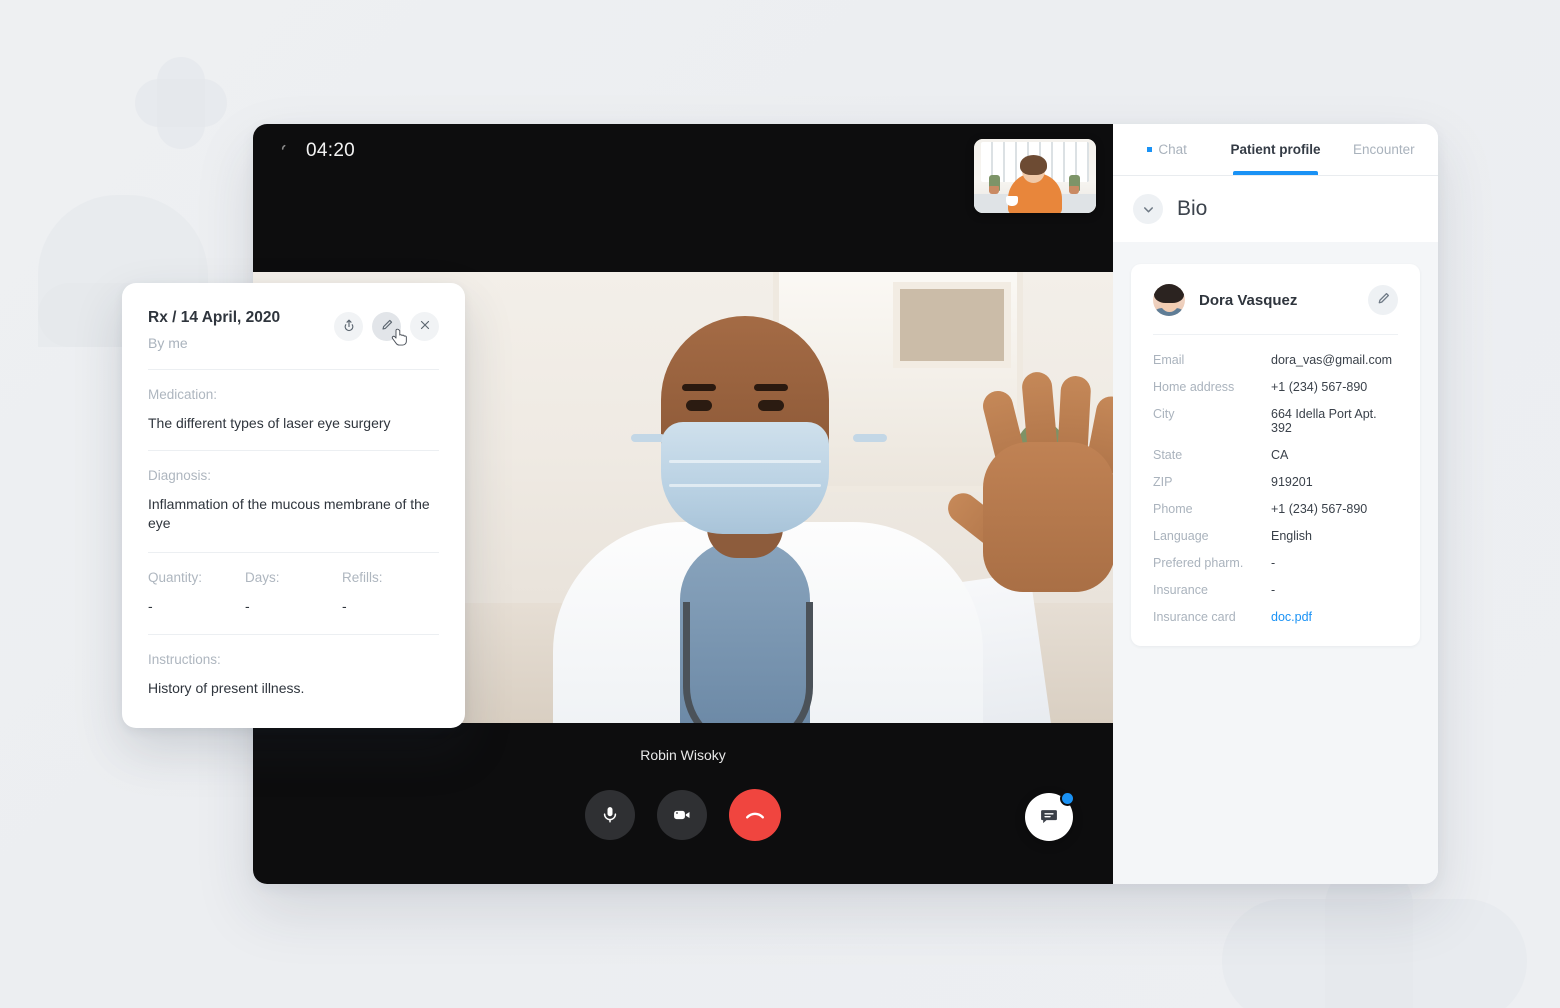 The width and height of the screenshot is (1560, 1008). I want to click on patient-field-row: ZIP 919201, so click(1275, 482).